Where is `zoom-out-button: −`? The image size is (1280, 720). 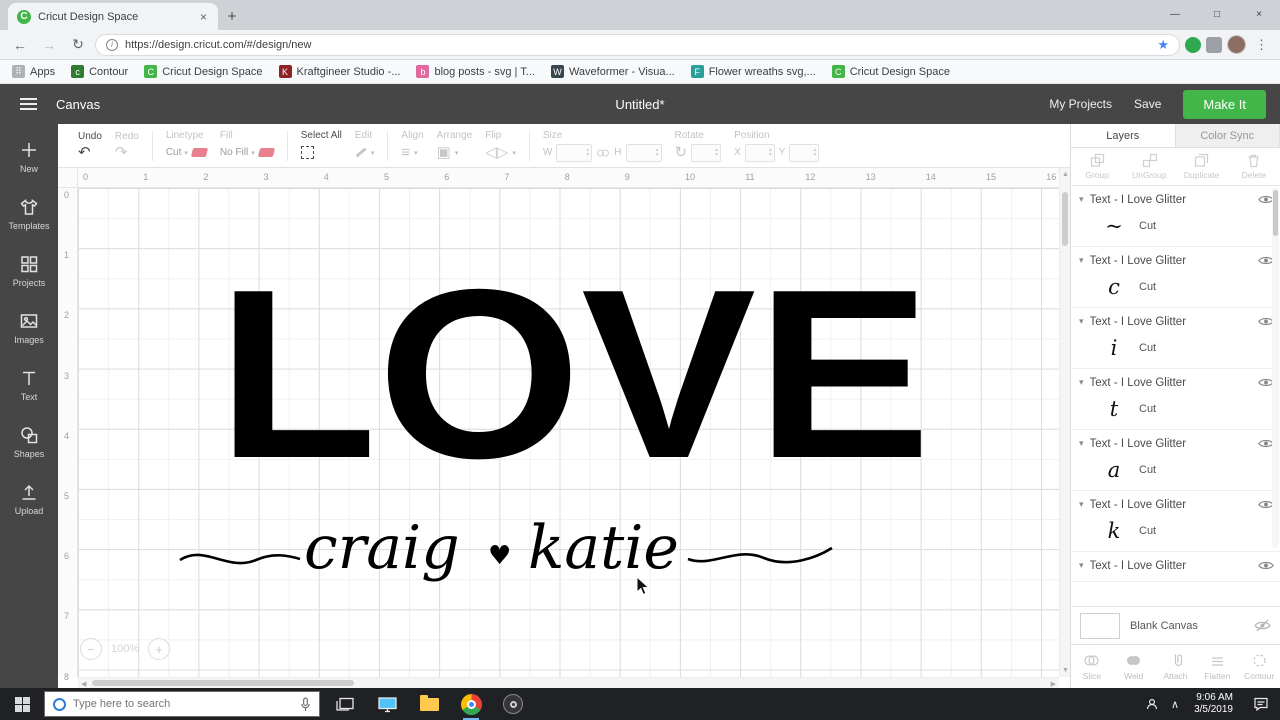 zoom-out-button: − is located at coordinates (91, 649).